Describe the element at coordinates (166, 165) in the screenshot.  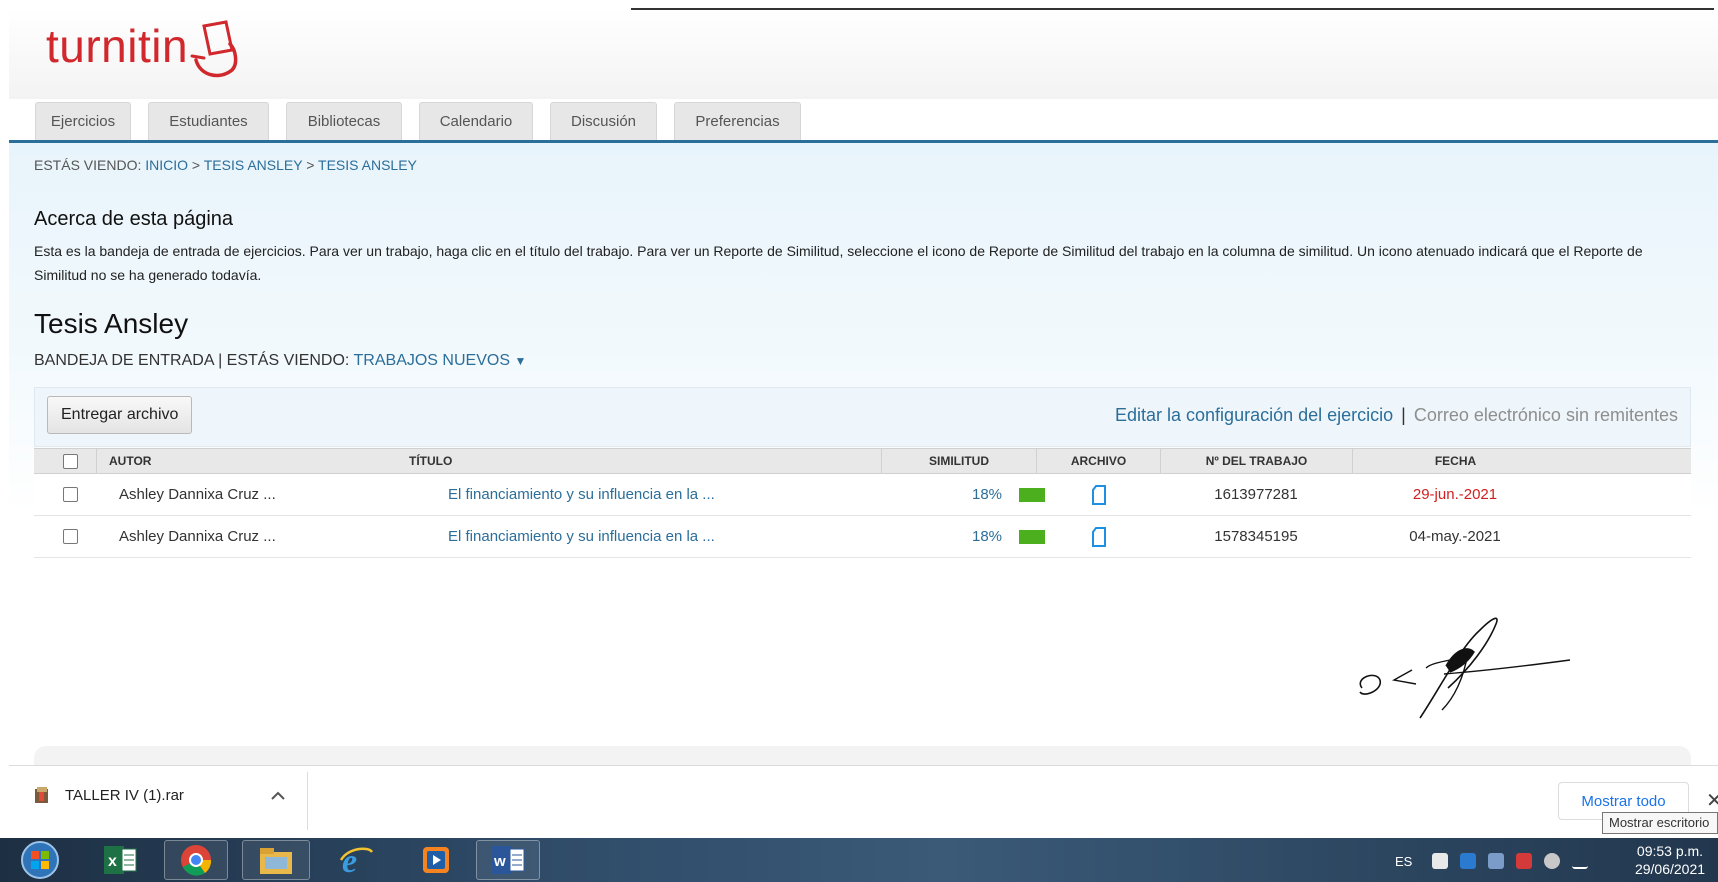
I see `breadcrumb-item-home: INICIO` at that location.